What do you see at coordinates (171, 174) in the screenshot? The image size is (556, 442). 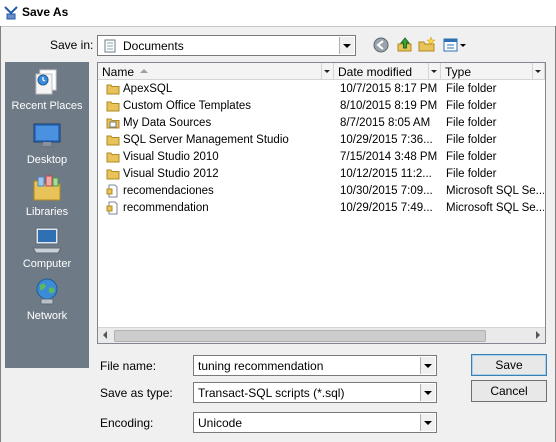 I see `file-name: Visual Studio 2012` at bounding box center [171, 174].